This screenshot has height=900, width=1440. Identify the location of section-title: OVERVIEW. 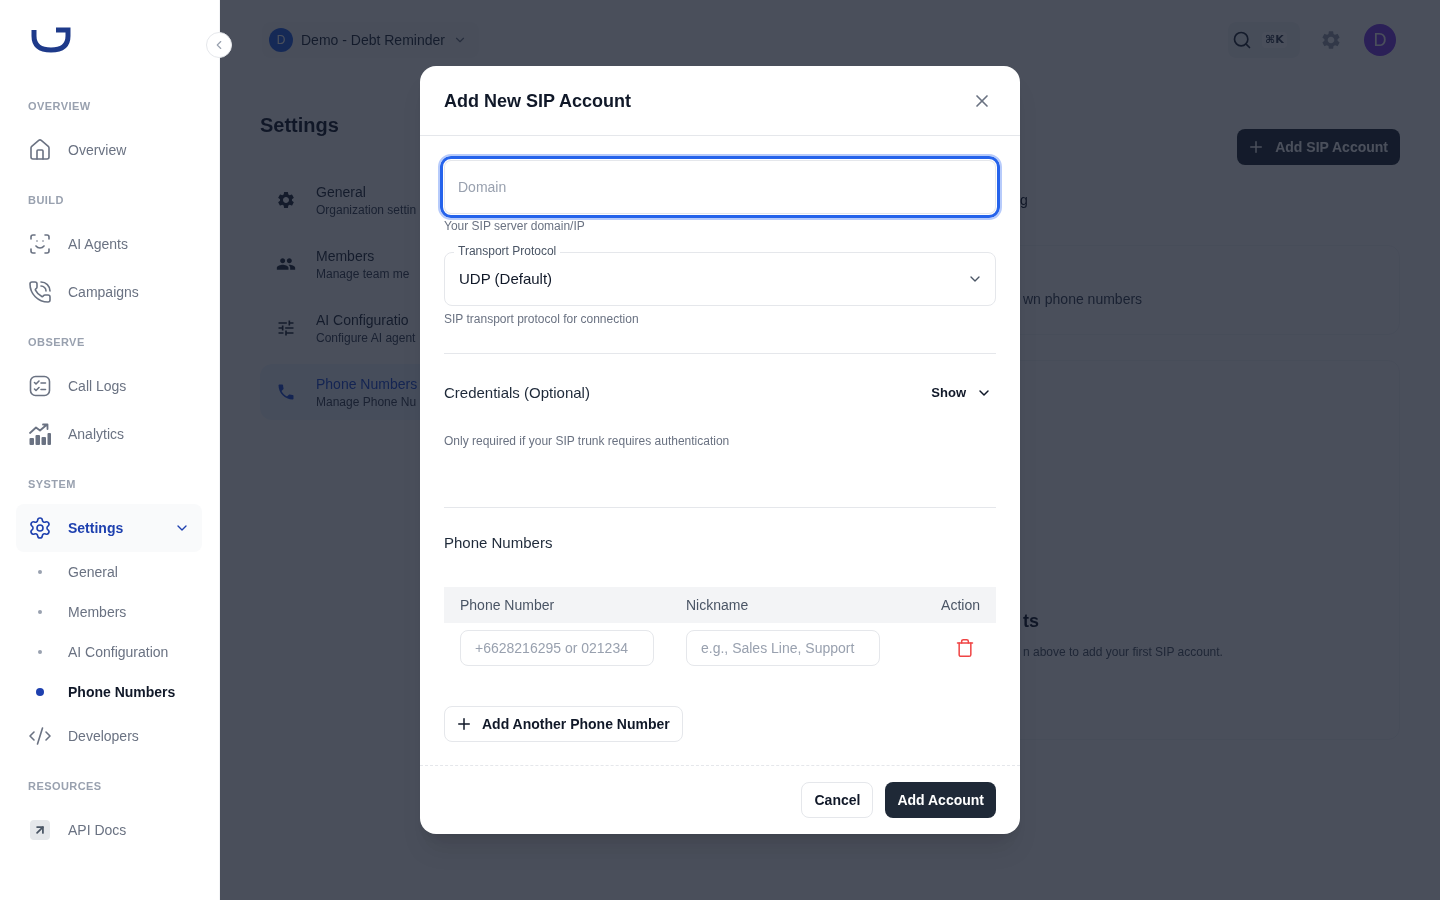
(59, 106).